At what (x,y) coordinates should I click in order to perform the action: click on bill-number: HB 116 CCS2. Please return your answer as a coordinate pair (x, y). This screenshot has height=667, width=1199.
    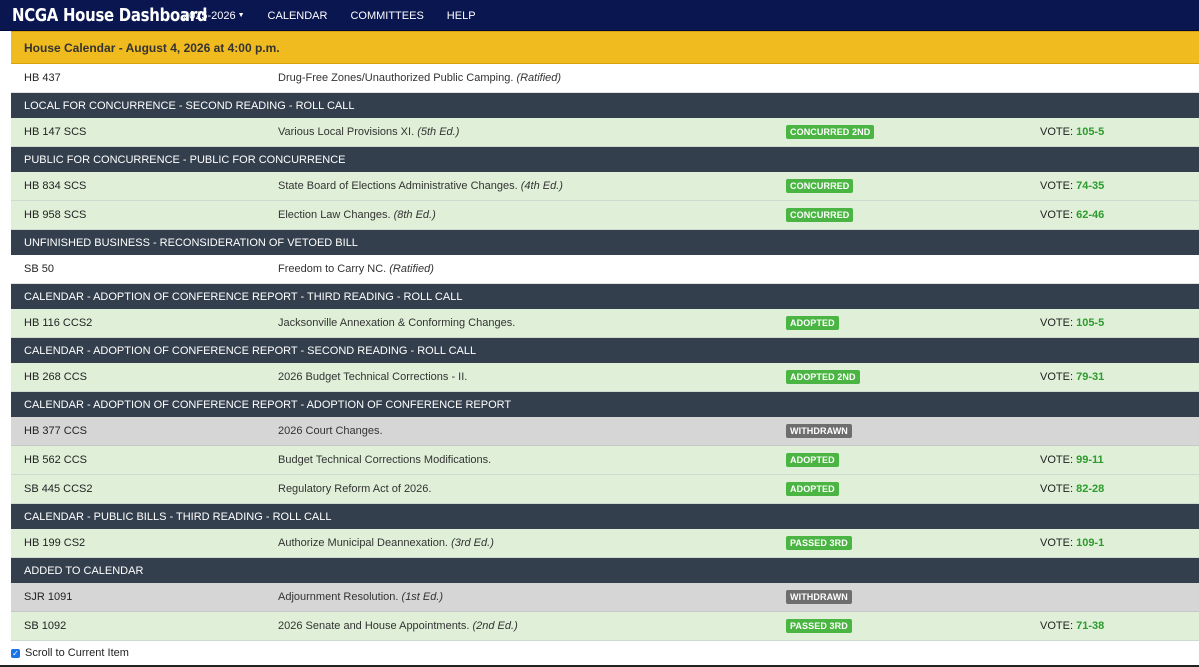
    Looking at the image, I should click on (58, 323).